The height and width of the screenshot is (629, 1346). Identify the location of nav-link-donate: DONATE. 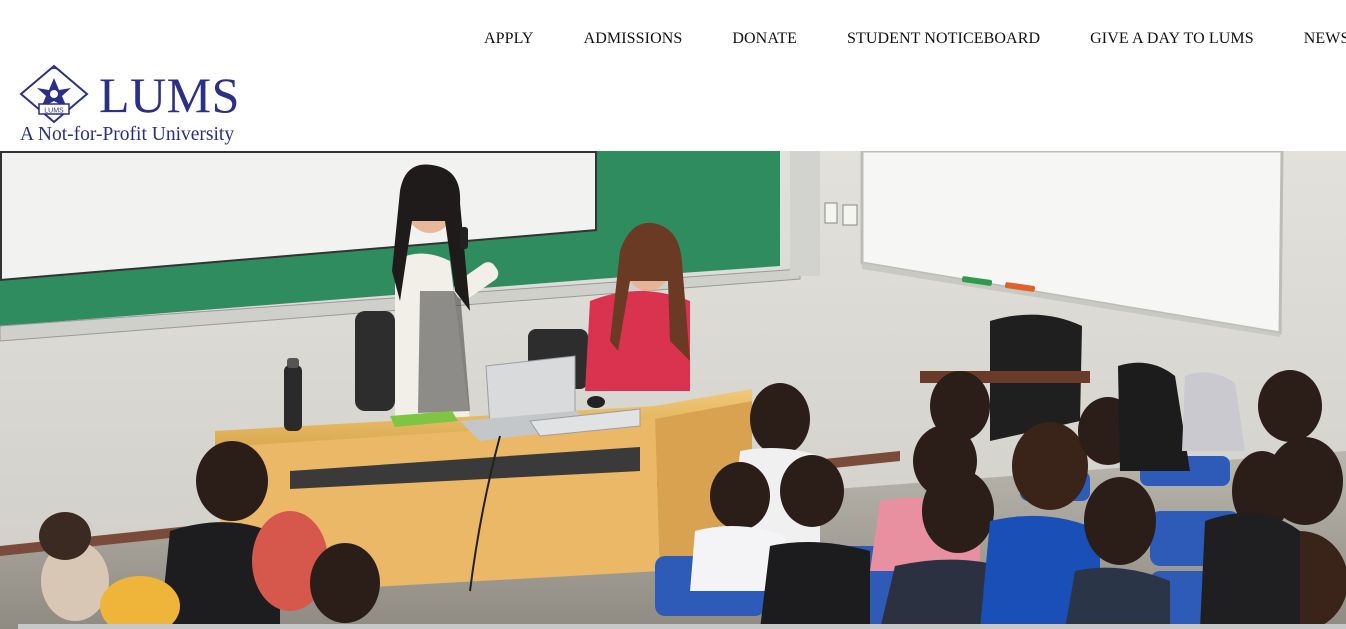
(764, 39).